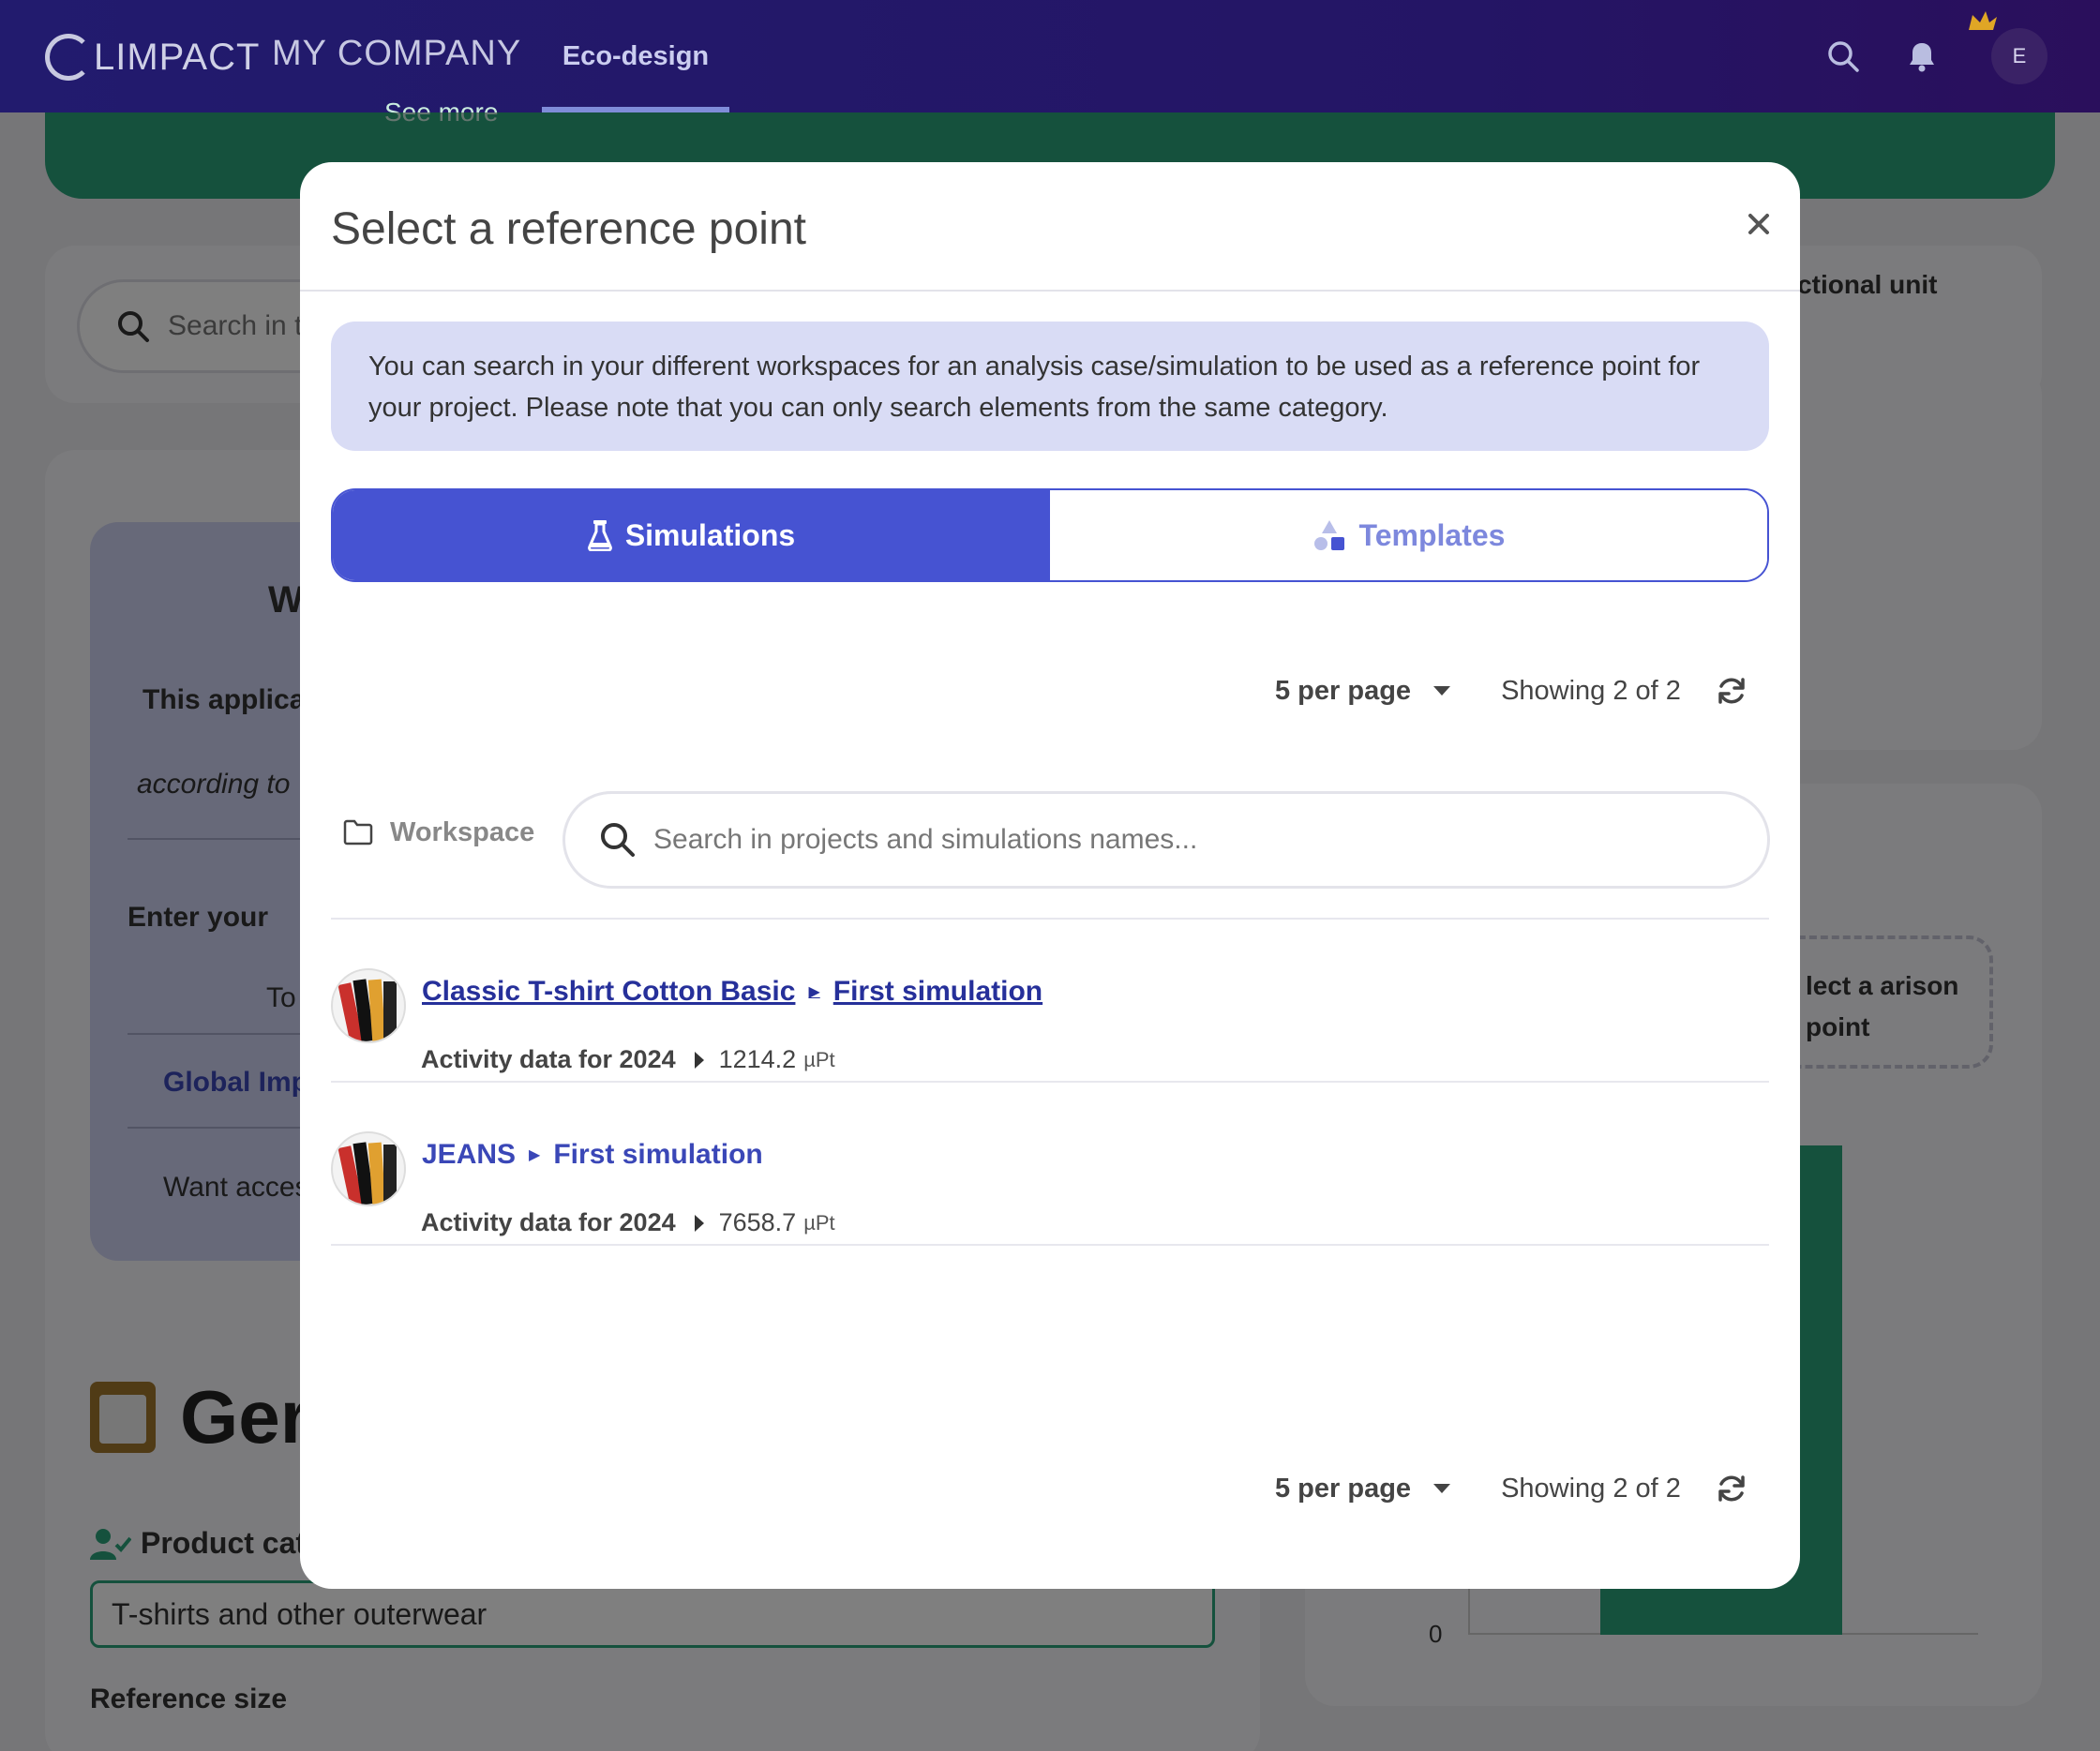 The width and height of the screenshot is (2100, 1751). What do you see at coordinates (635, 56) in the screenshot?
I see `nav-tab-eco-design: Eco-design` at bounding box center [635, 56].